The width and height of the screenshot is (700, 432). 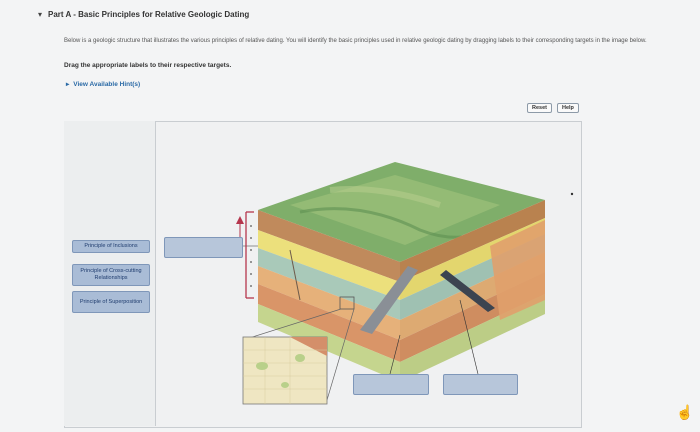 I want to click on label-principle-of-inclusions: Principle of Inclusions, so click(x=111, y=246).